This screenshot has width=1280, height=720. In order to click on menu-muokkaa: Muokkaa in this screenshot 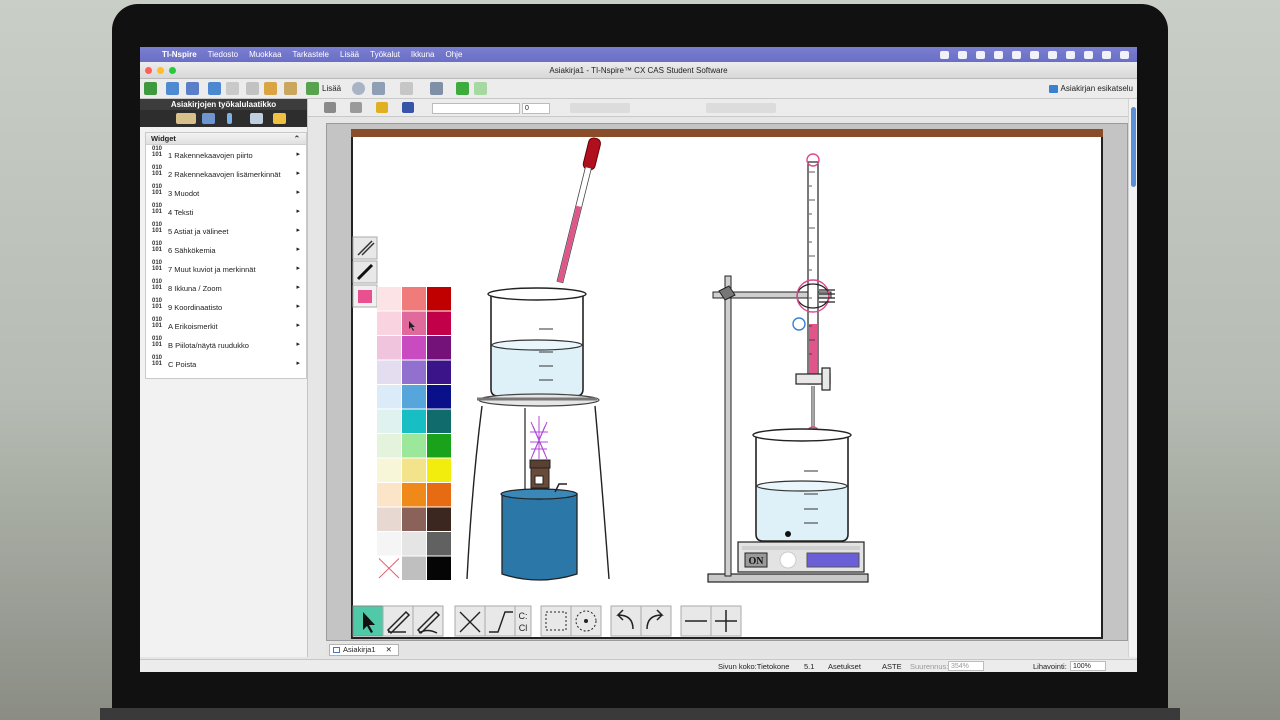, I will do `click(265, 54)`.